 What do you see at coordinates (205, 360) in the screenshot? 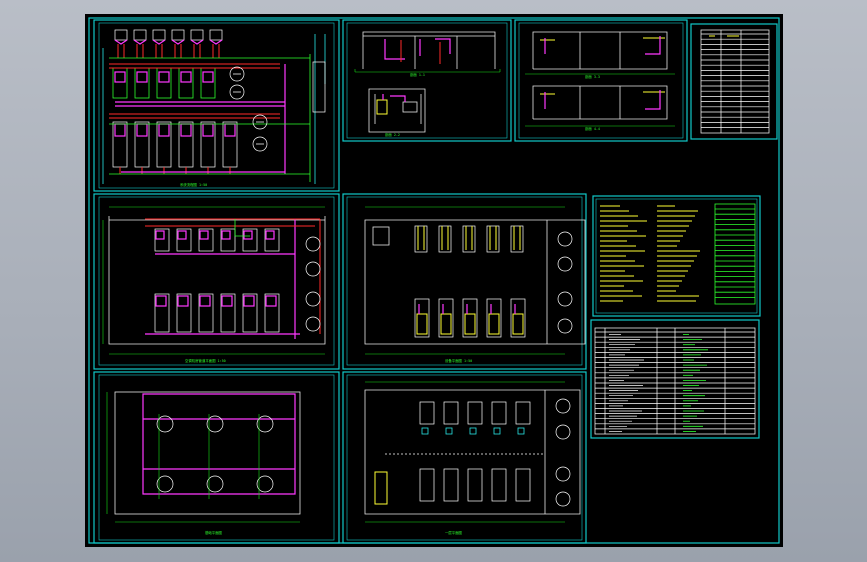
I see `svg-text: 空调机房管道平面图 1:50` at bounding box center [205, 360].